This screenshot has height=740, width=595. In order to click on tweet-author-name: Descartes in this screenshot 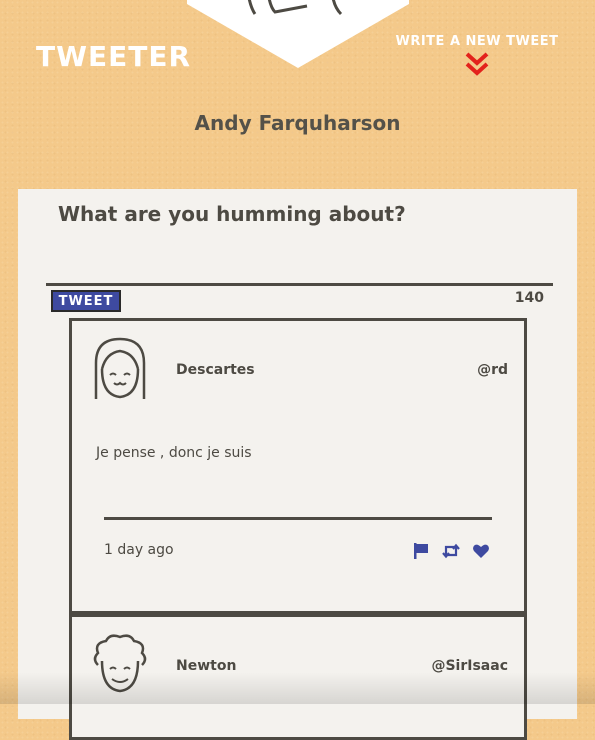, I will do `click(215, 370)`.